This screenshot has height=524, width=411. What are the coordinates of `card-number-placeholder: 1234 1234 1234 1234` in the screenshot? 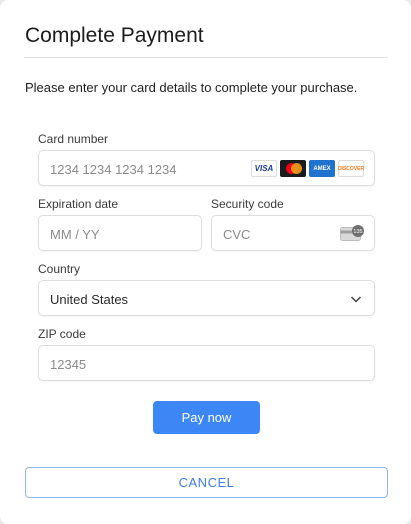 It's located at (113, 169).